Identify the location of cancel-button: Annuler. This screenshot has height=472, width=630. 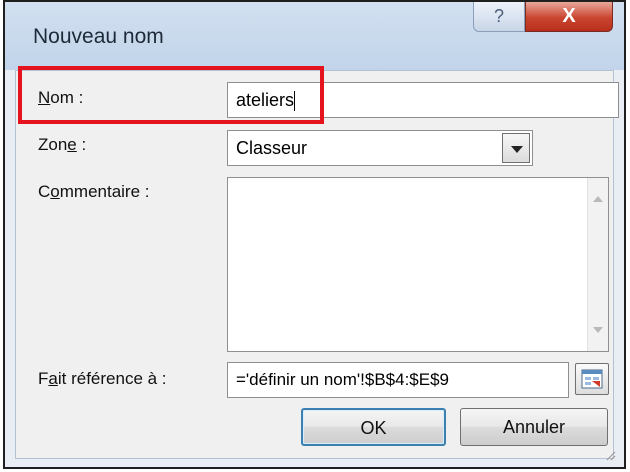
(534, 427).